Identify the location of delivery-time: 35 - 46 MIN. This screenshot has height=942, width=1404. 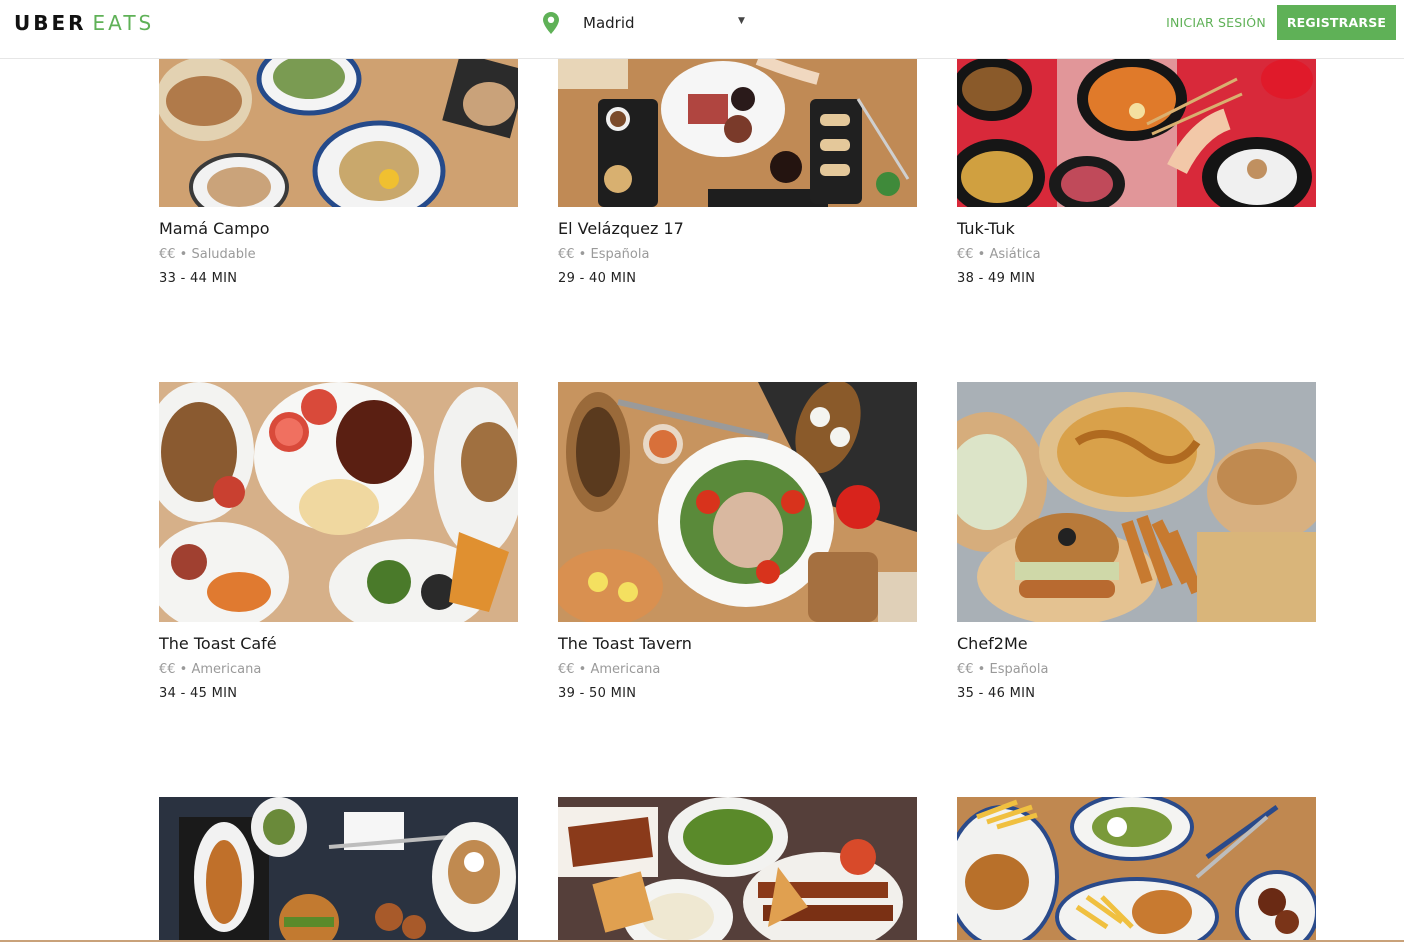
(996, 693).